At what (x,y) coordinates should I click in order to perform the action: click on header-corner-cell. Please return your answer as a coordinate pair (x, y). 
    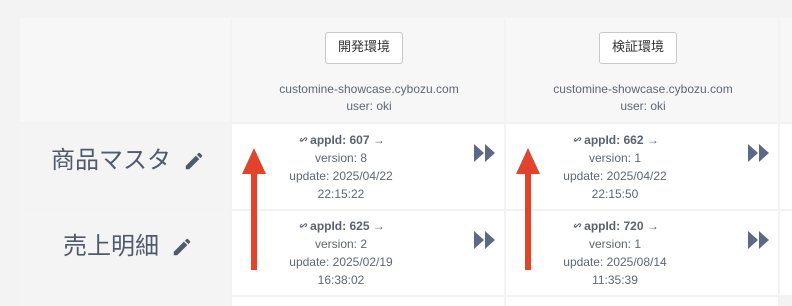
    Looking at the image, I should click on (125, 70).